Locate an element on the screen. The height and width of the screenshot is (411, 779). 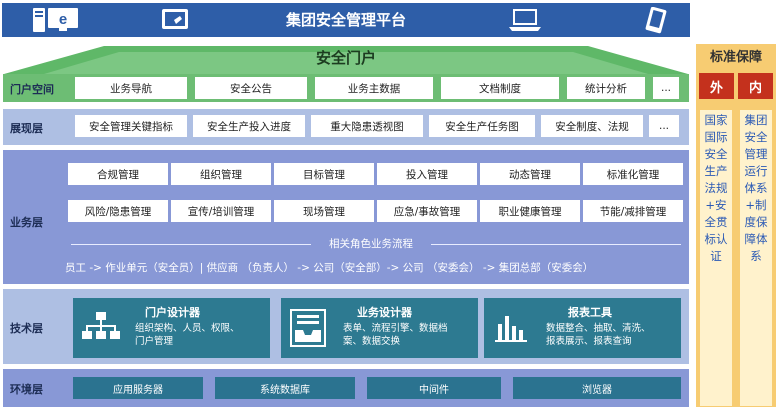
portal-item-business-nav: 业务导航 is located at coordinates (131, 88).